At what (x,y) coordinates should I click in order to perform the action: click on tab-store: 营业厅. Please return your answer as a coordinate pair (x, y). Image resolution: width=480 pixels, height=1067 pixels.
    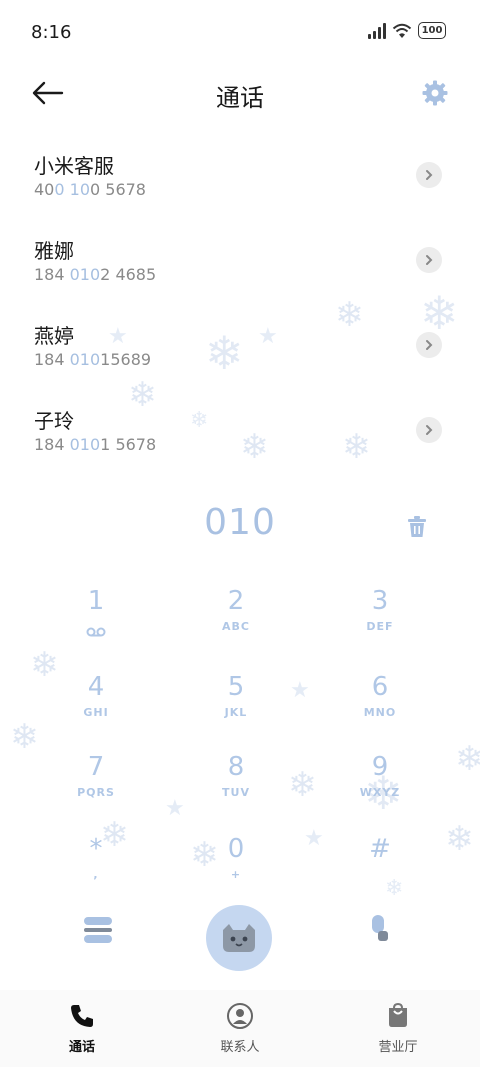
    Looking at the image, I should click on (398, 1028).